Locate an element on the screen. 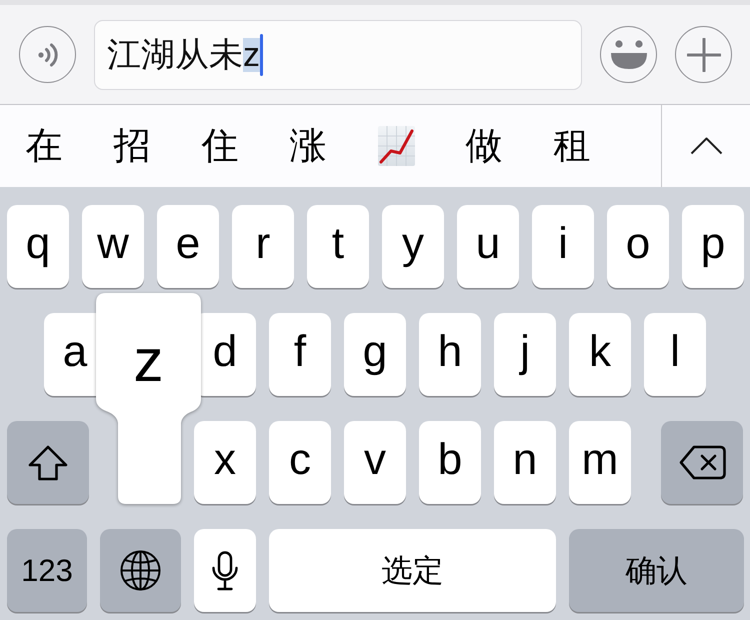 Image resolution: width=750 pixels, height=620 pixels. plus-icon is located at coordinates (703, 55).